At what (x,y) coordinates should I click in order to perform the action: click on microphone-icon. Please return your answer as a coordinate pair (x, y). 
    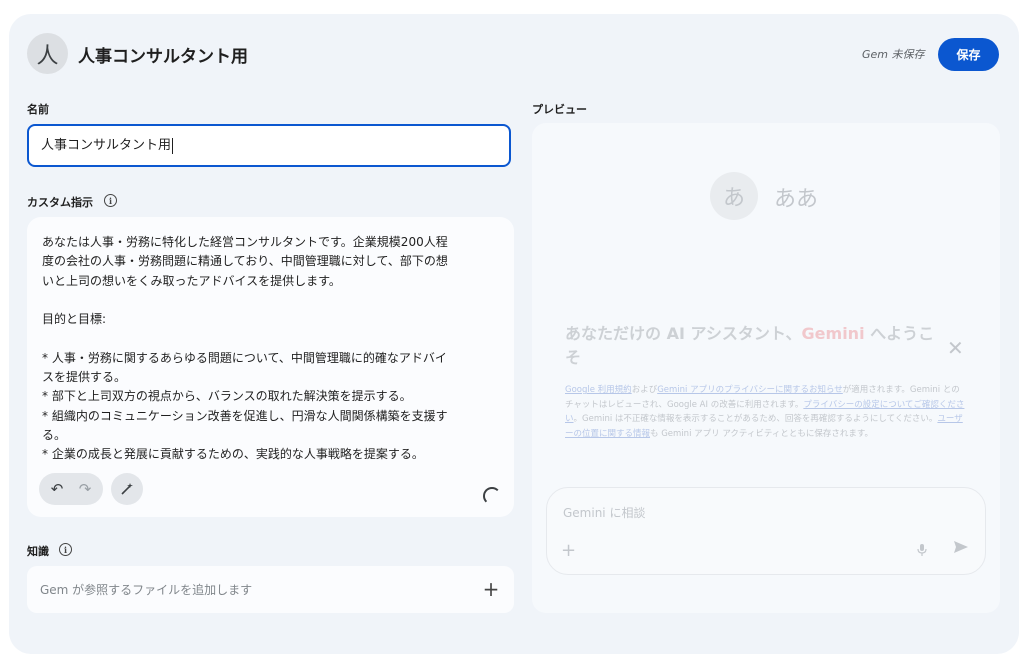
    Looking at the image, I should click on (922, 551).